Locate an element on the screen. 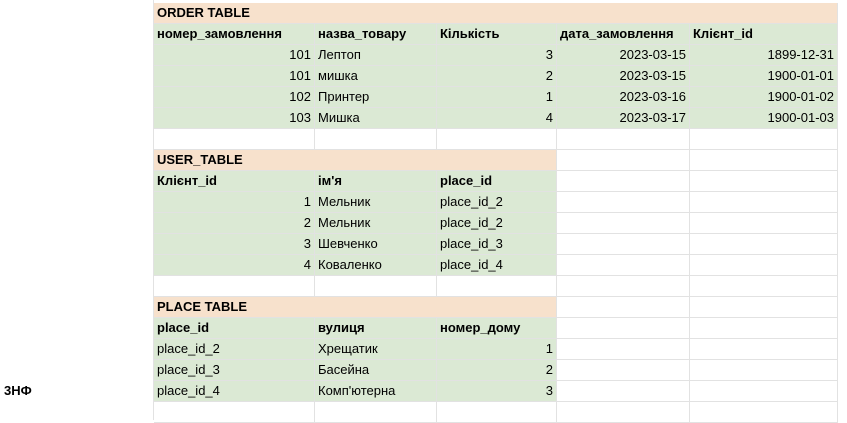 The image size is (847, 423). order-cell: 1 is located at coordinates (497, 97).